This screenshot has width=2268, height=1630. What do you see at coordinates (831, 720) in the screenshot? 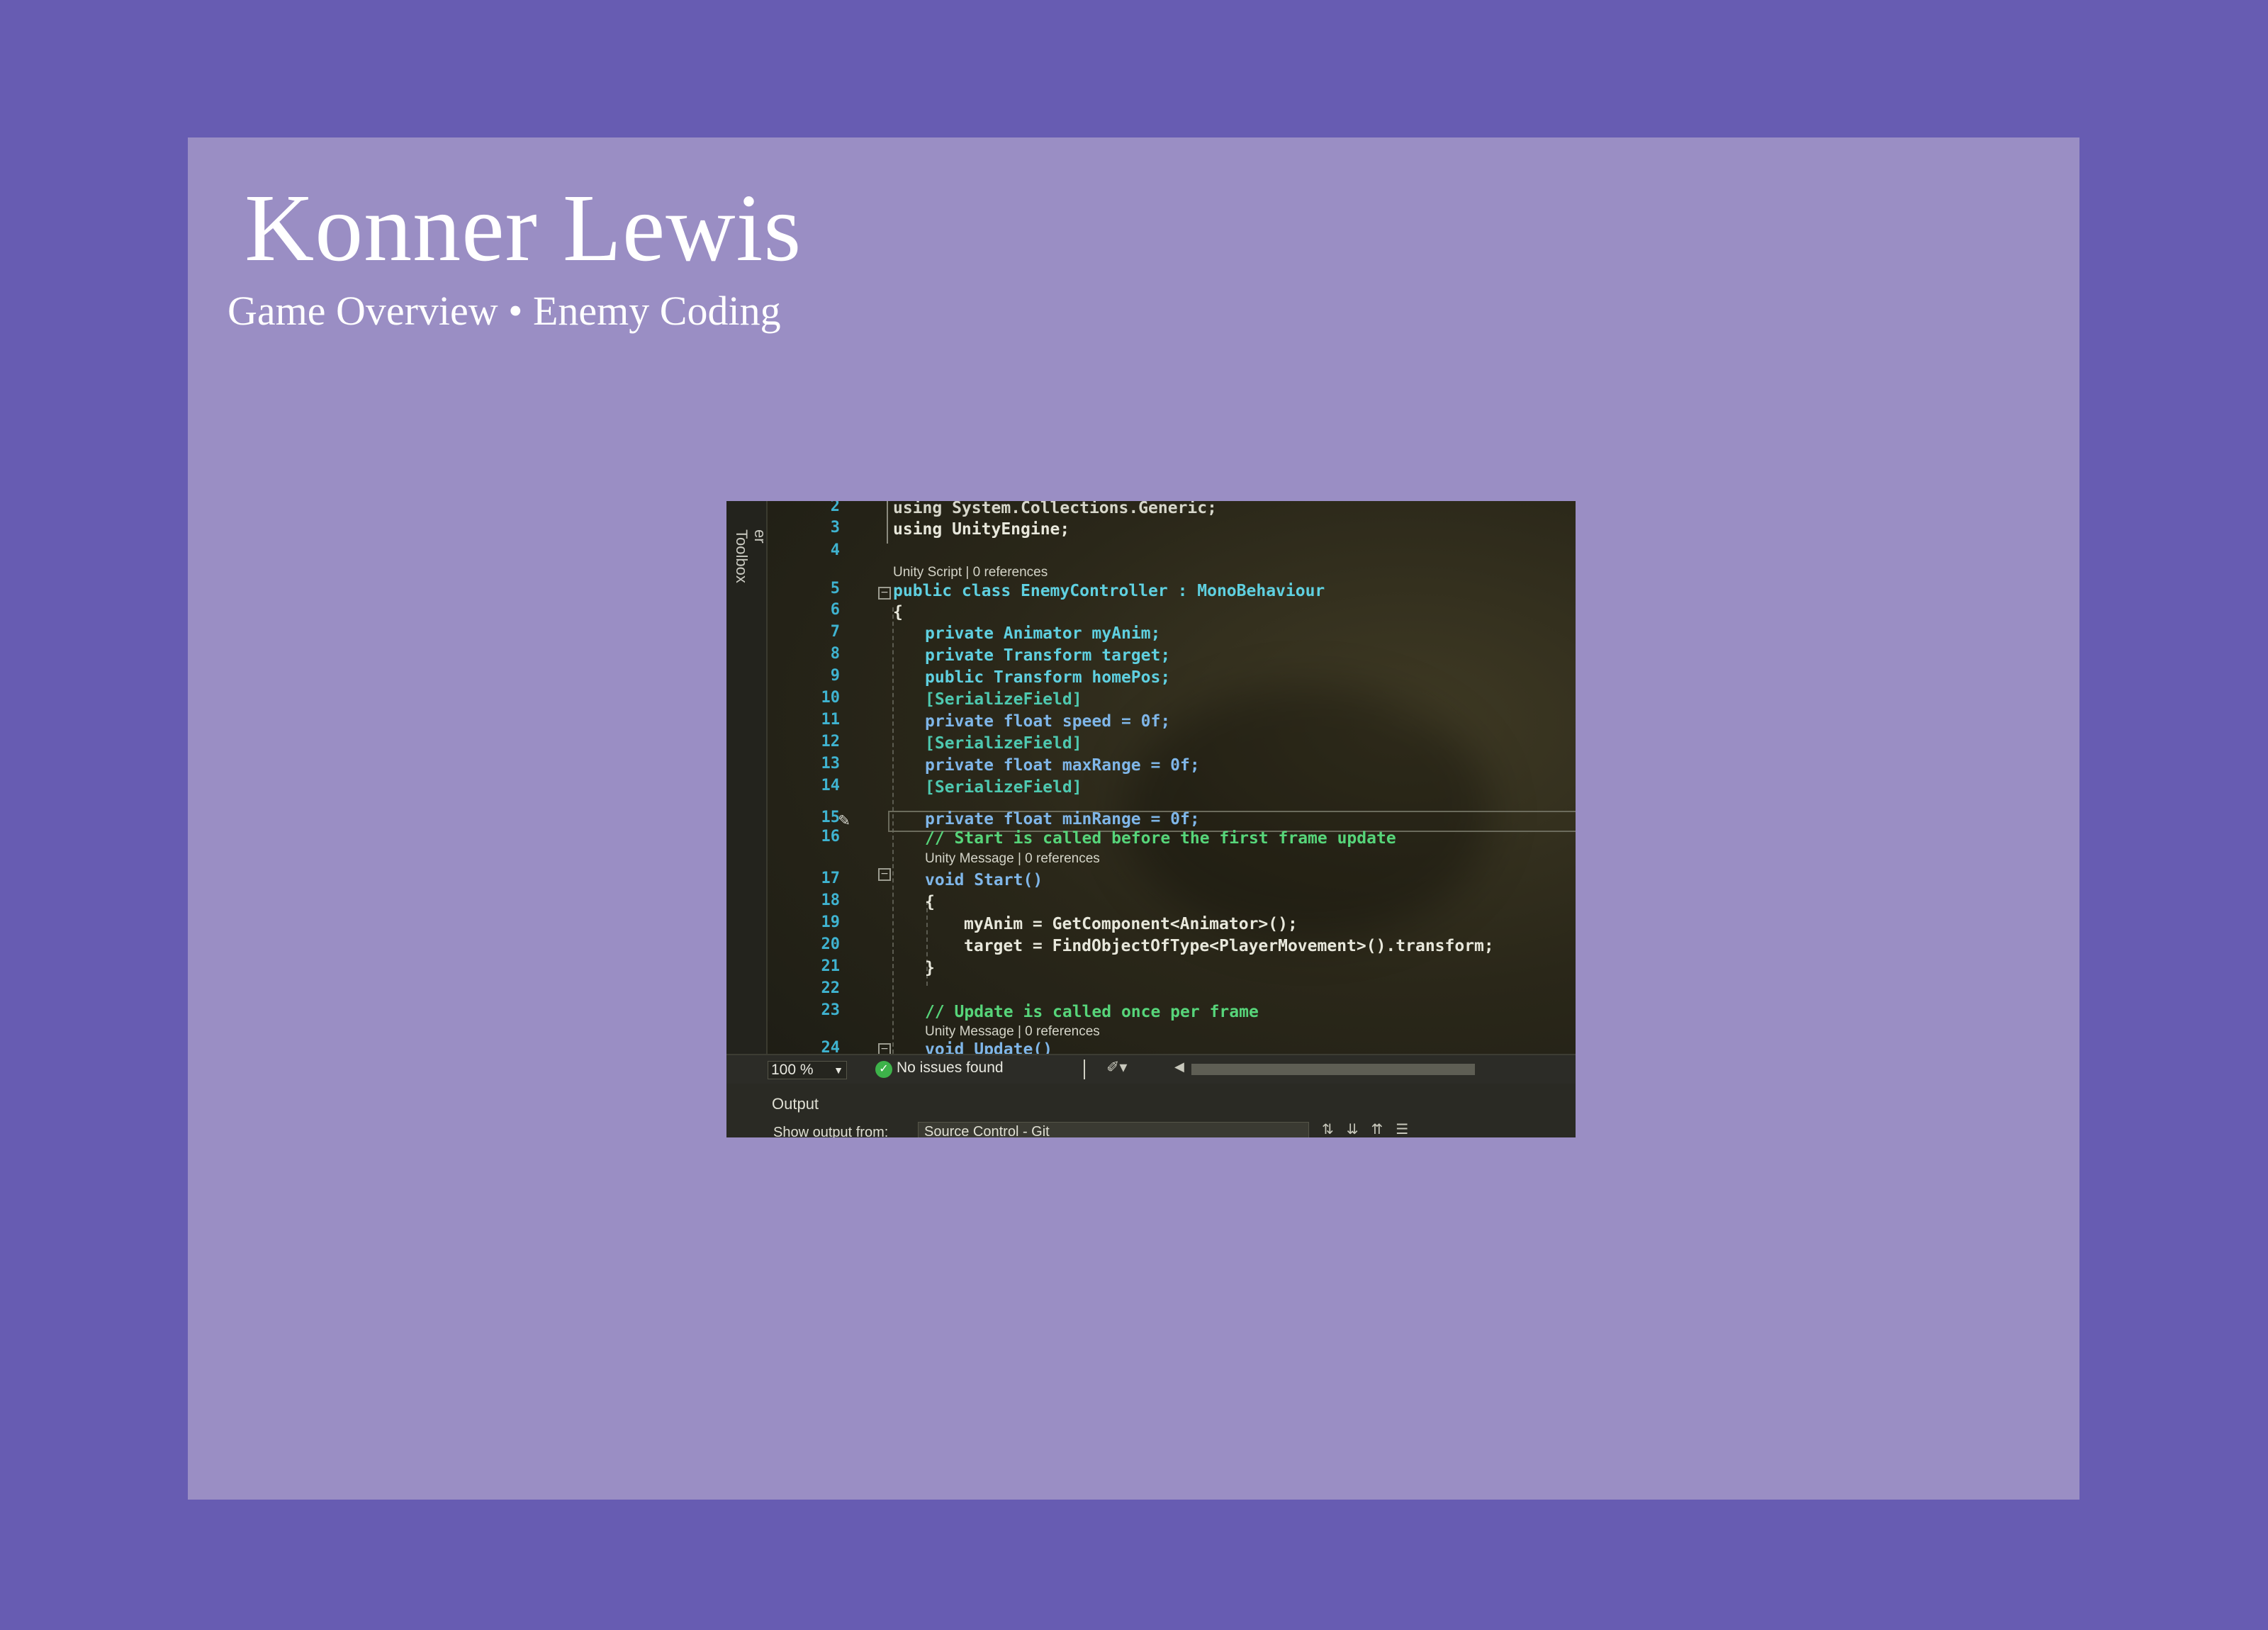
I see `line-number: 11` at bounding box center [831, 720].